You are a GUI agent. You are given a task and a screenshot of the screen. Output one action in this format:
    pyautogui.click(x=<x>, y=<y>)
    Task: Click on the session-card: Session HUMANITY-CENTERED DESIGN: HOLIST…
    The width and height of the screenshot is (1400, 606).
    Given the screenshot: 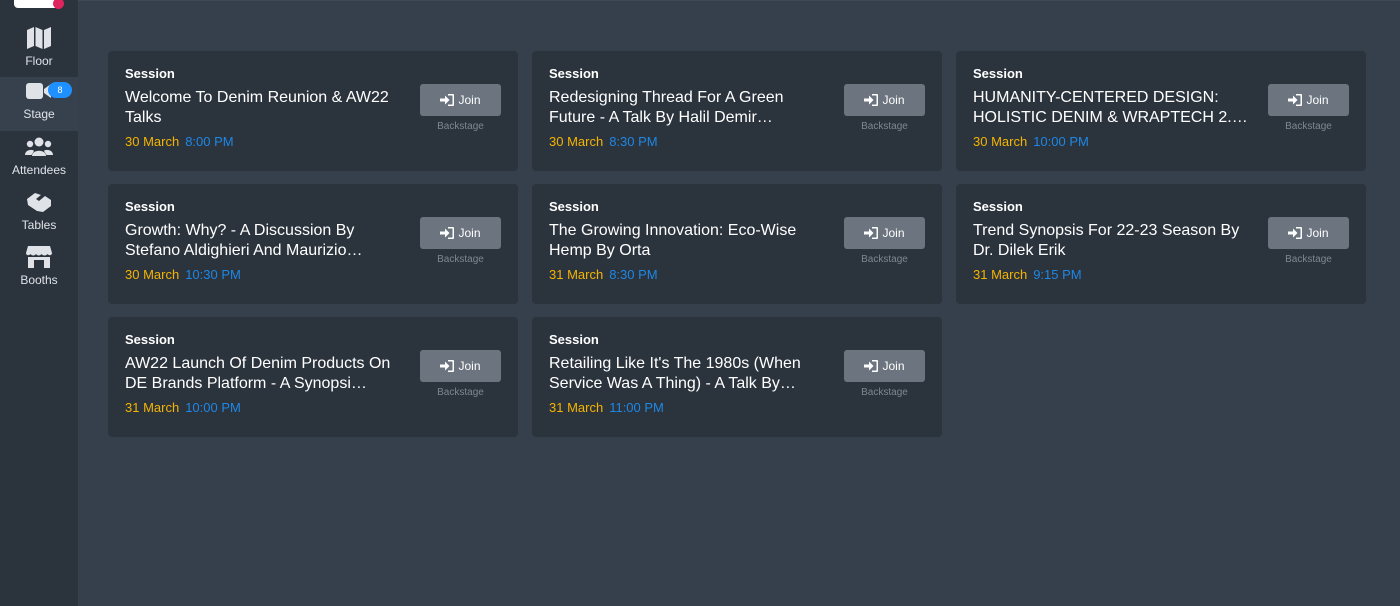 What is the action you would take?
    pyautogui.click(x=1161, y=111)
    